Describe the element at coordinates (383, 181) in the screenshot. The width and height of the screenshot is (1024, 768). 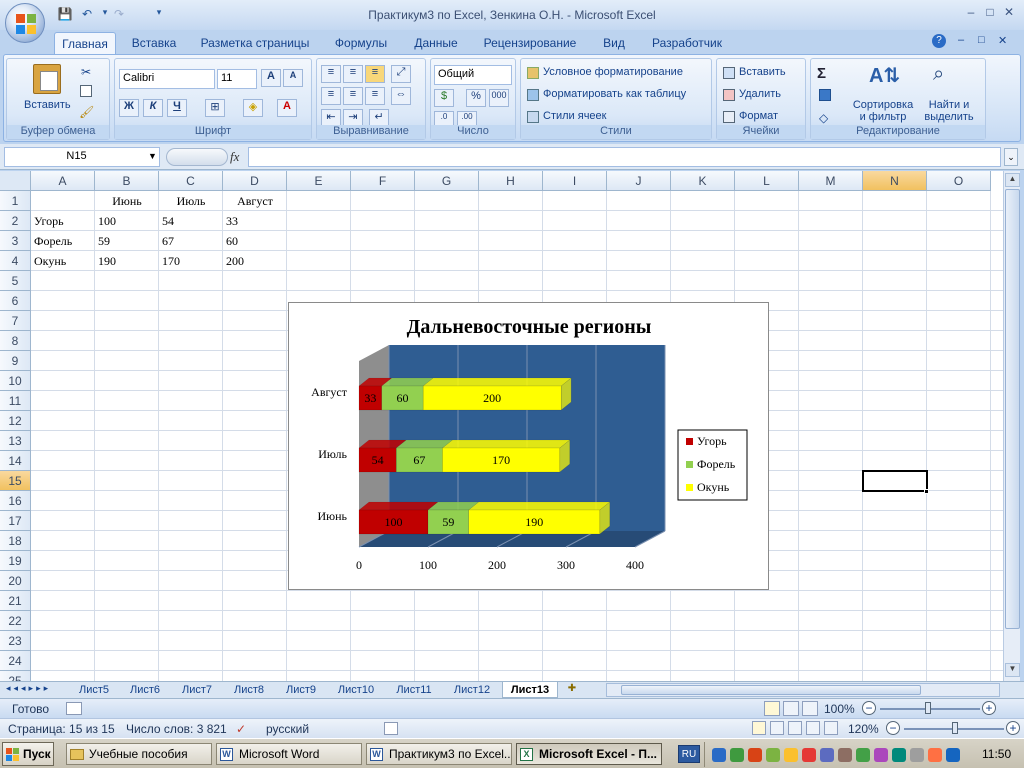
I see `column-header: F` at that location.